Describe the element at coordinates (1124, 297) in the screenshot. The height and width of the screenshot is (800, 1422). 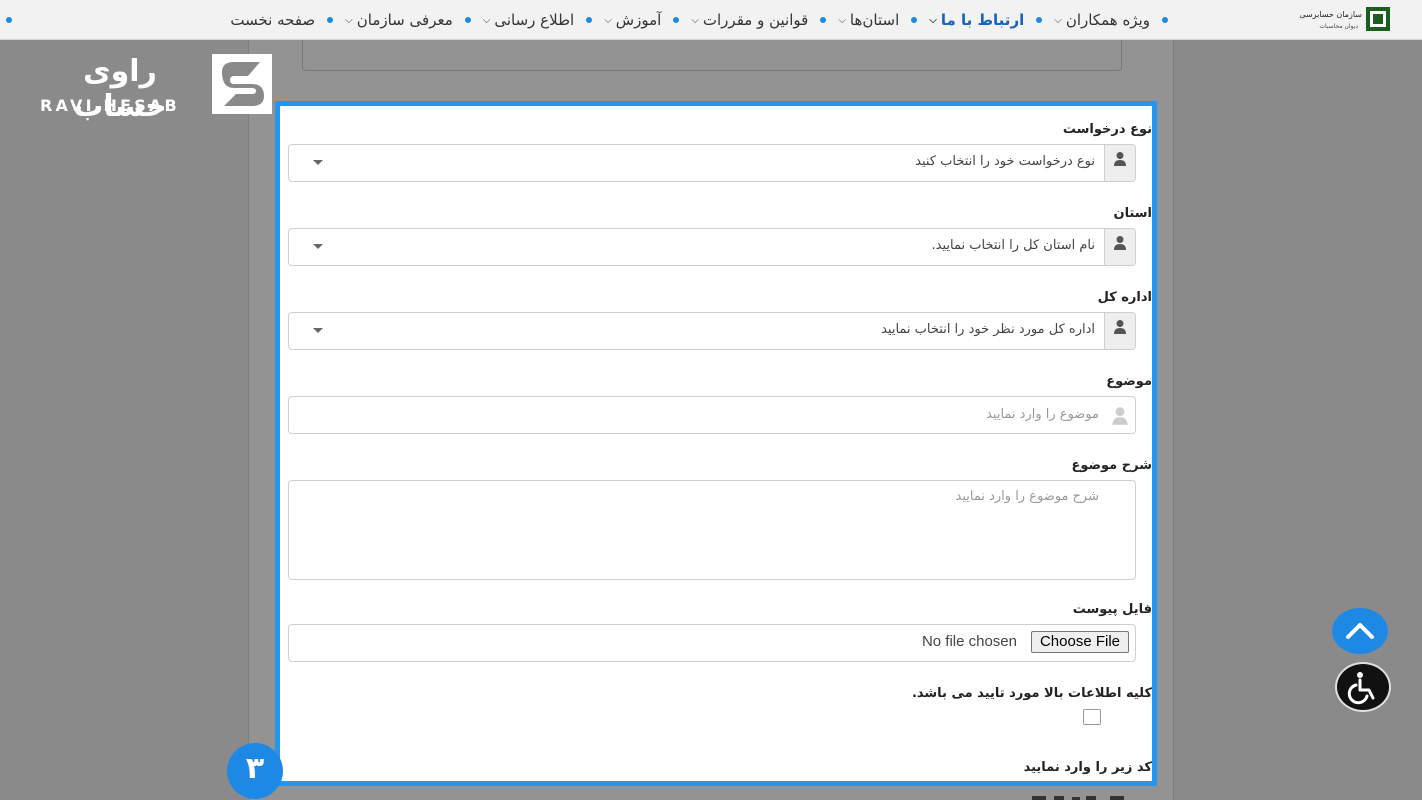
I see `department-label: اداره کل` at that location.